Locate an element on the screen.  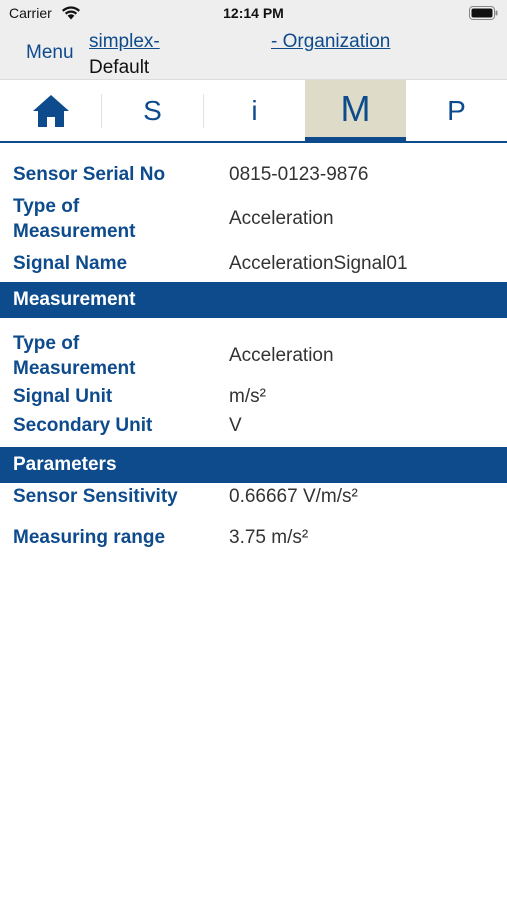
measurement-type-label-line1: Type of is located at coordinates (46, 343).